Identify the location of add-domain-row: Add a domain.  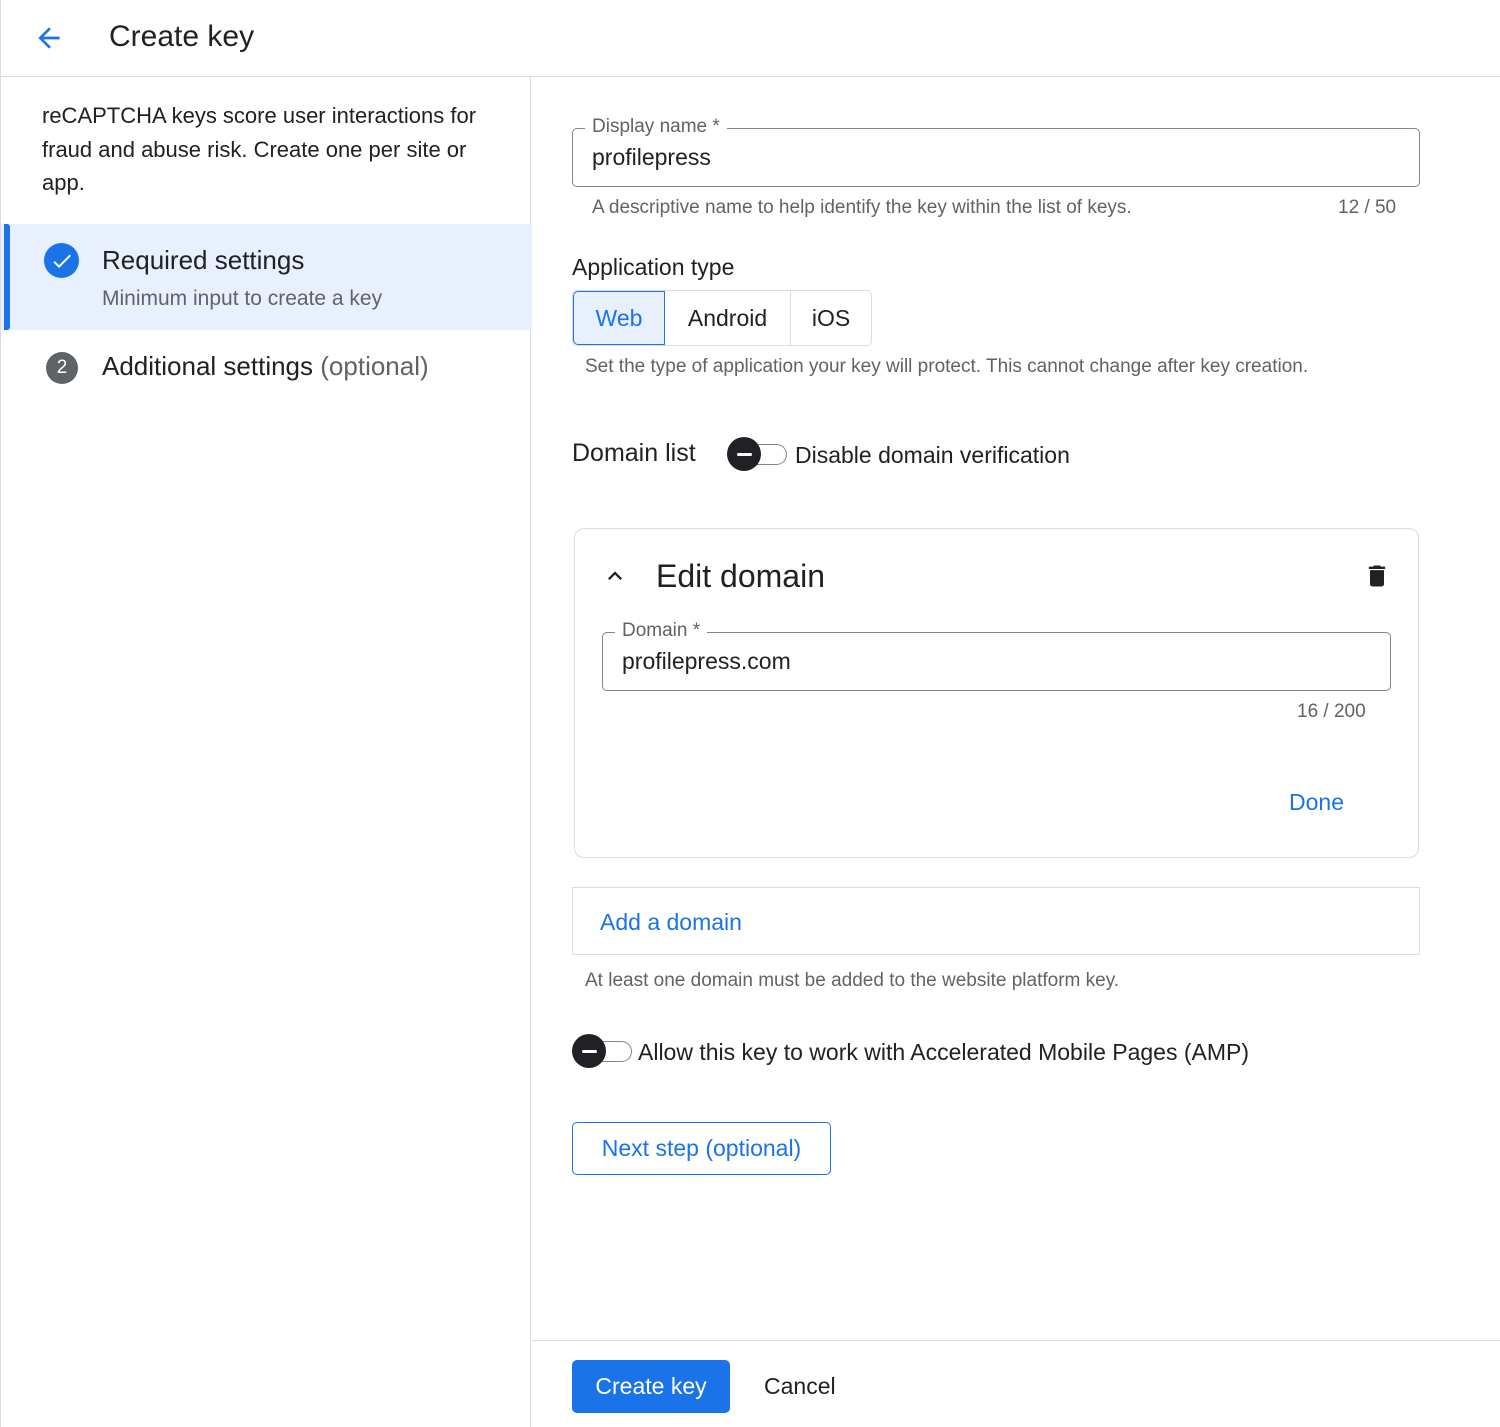
(996, 921).